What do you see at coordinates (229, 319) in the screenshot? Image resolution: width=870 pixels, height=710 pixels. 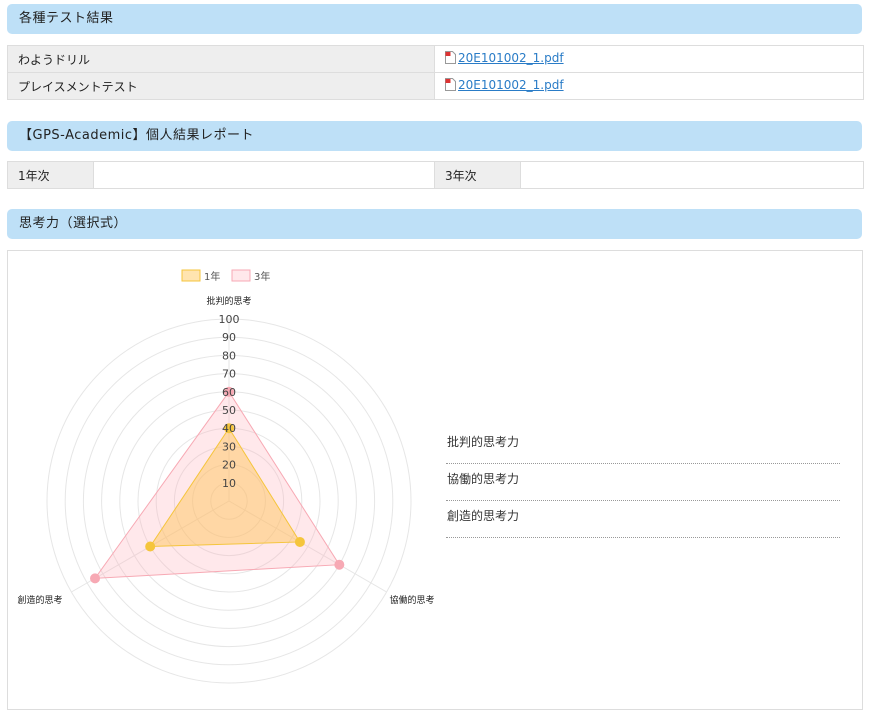 I see `tick-label: 100` at bounding box center [229, 319].